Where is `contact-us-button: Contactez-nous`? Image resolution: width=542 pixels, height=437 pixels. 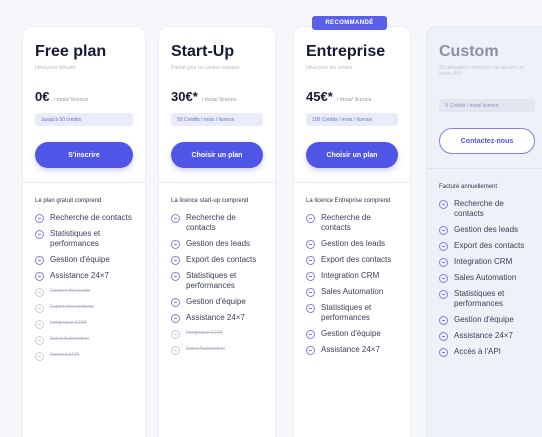 contact-us-button: Contactez-nous is located at coordinates (487, 141).